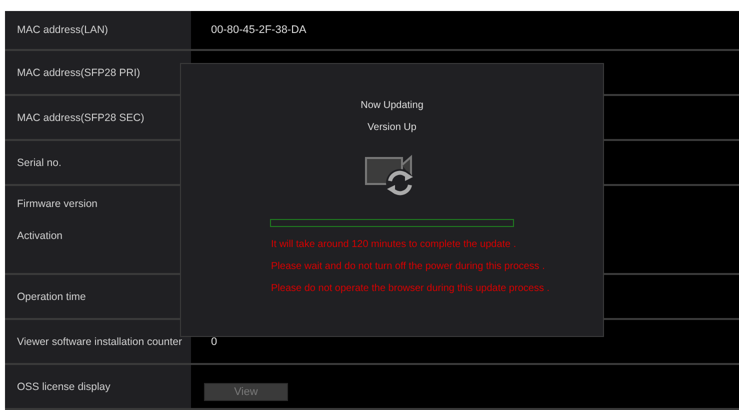 Image resolution: width=739 pixels, height=410 pixels. Describe the element at coordinates (39, 162) in the screenshot. I see `field-label: Serial no.` at that location.